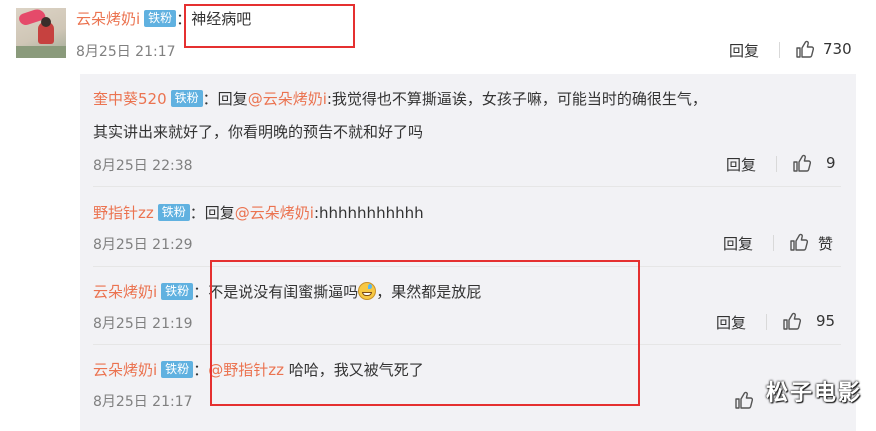 This screenshot has height=431, width=876. What do you see at coordinates (143, 166) in the screenshot?
I see `reply-1-time: 8月25日 22:38` at bounding box center [143, 166].